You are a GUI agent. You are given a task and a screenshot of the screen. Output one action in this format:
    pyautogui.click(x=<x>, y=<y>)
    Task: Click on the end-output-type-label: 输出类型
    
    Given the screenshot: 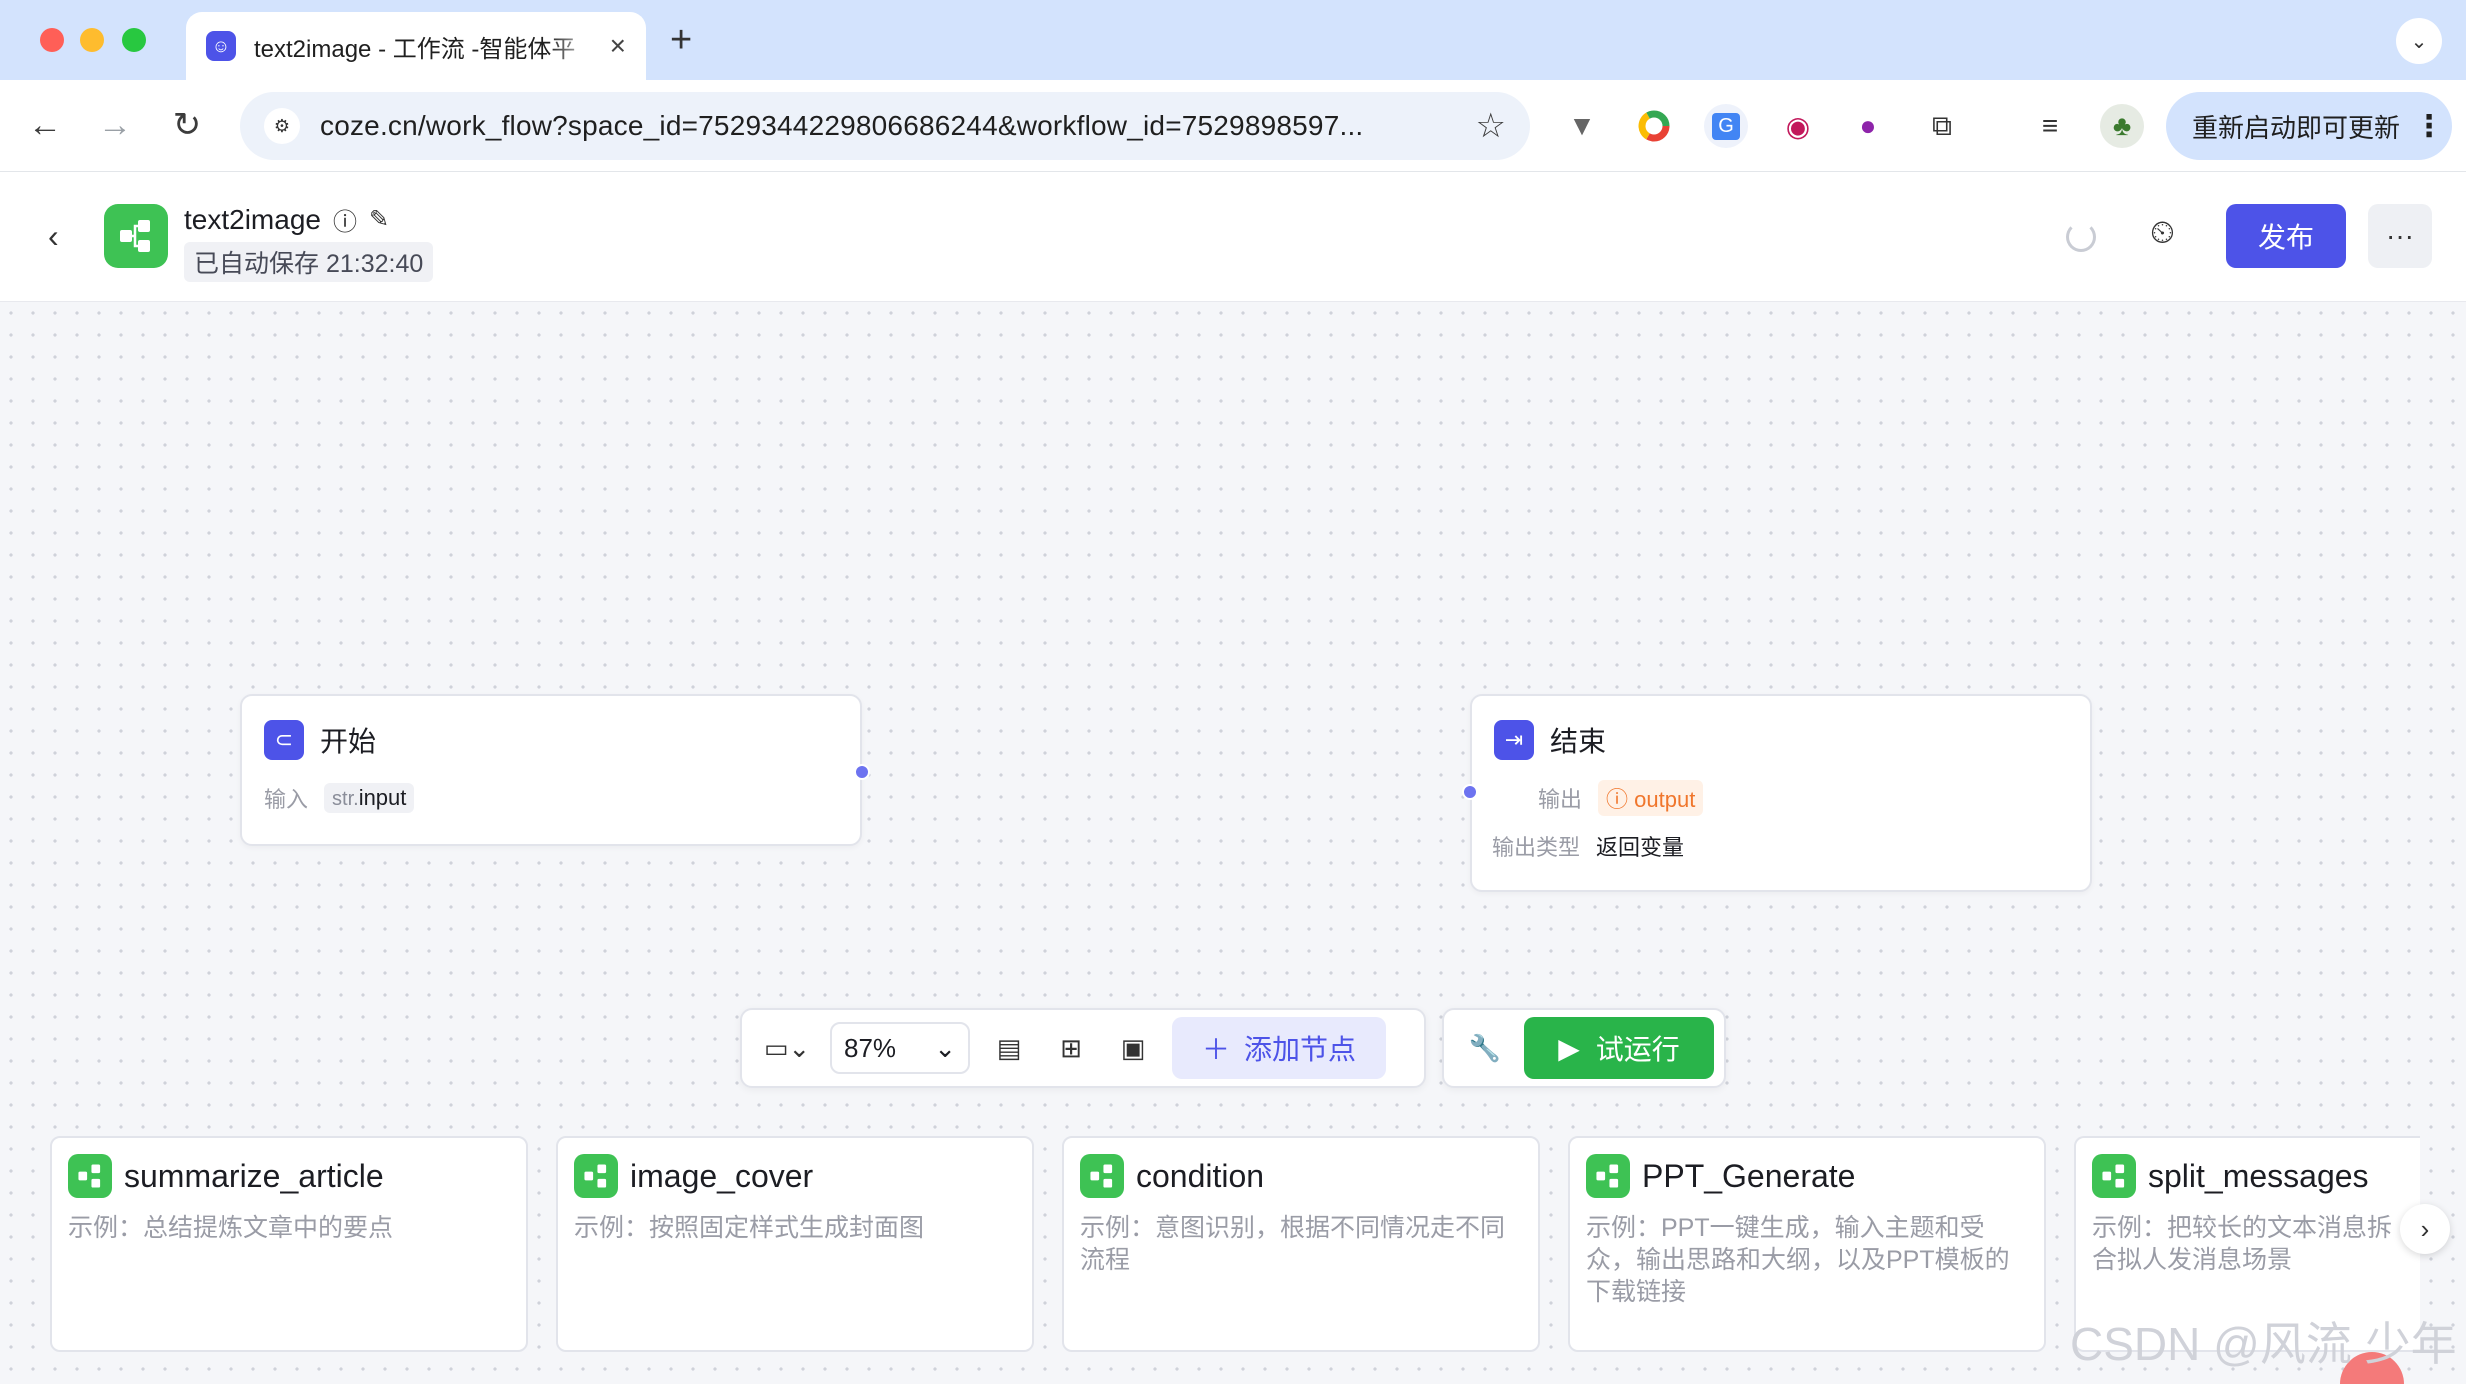 What is the action you would take?
    pyautogui.click(x=1536, y=847)
    